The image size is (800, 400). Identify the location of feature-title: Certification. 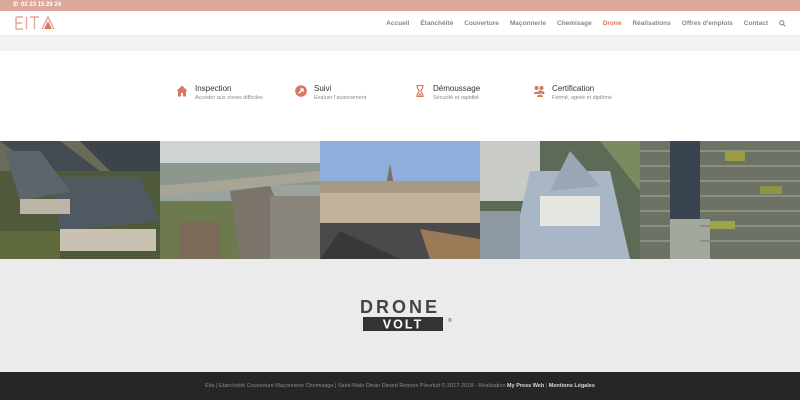
(573, 88).